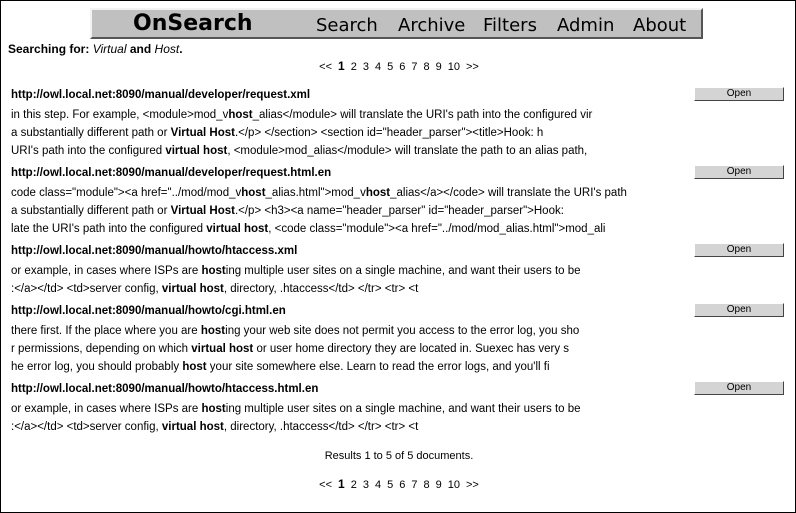  I want to click on pagination-bottom: << 1 2 3 4 5 6 7 8 9 10 >>, so click(398, 484).